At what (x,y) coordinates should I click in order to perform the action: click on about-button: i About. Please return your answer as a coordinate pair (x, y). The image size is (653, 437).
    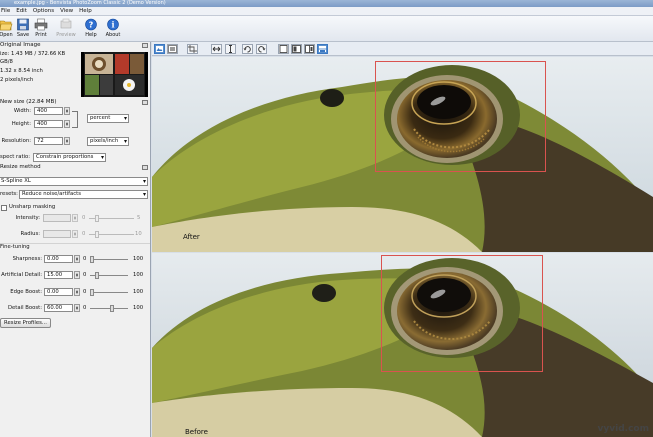
    Looking at the image, I should click on (113, 29).